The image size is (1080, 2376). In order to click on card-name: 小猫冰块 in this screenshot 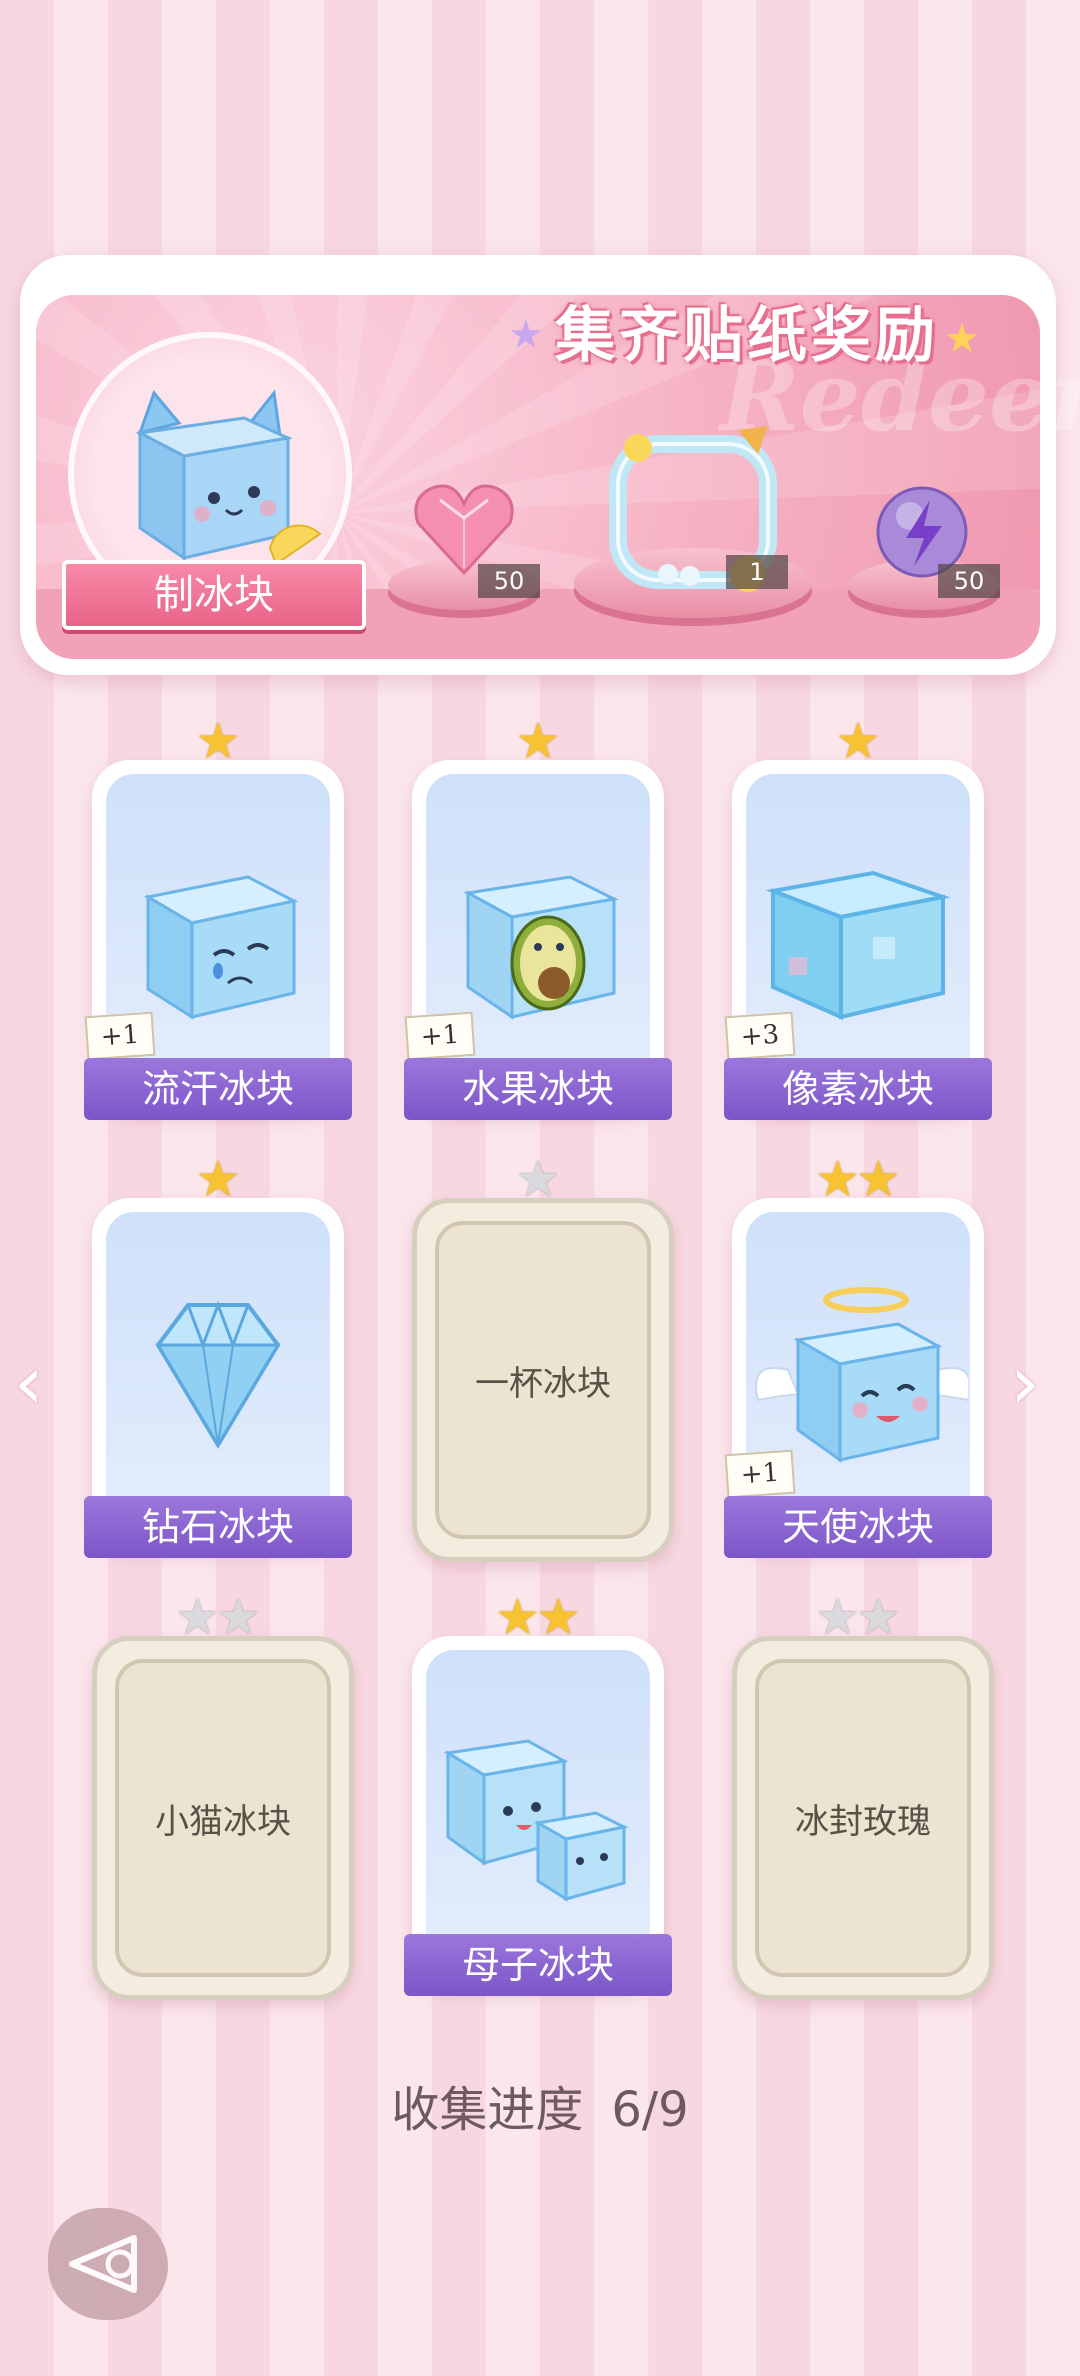, I will do `click(223, 1821)`.